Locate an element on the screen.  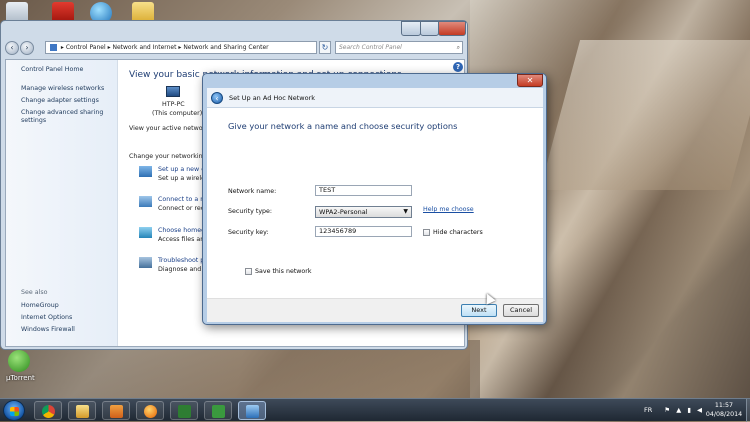
firefox-icon is located at coordinates (150, 411).